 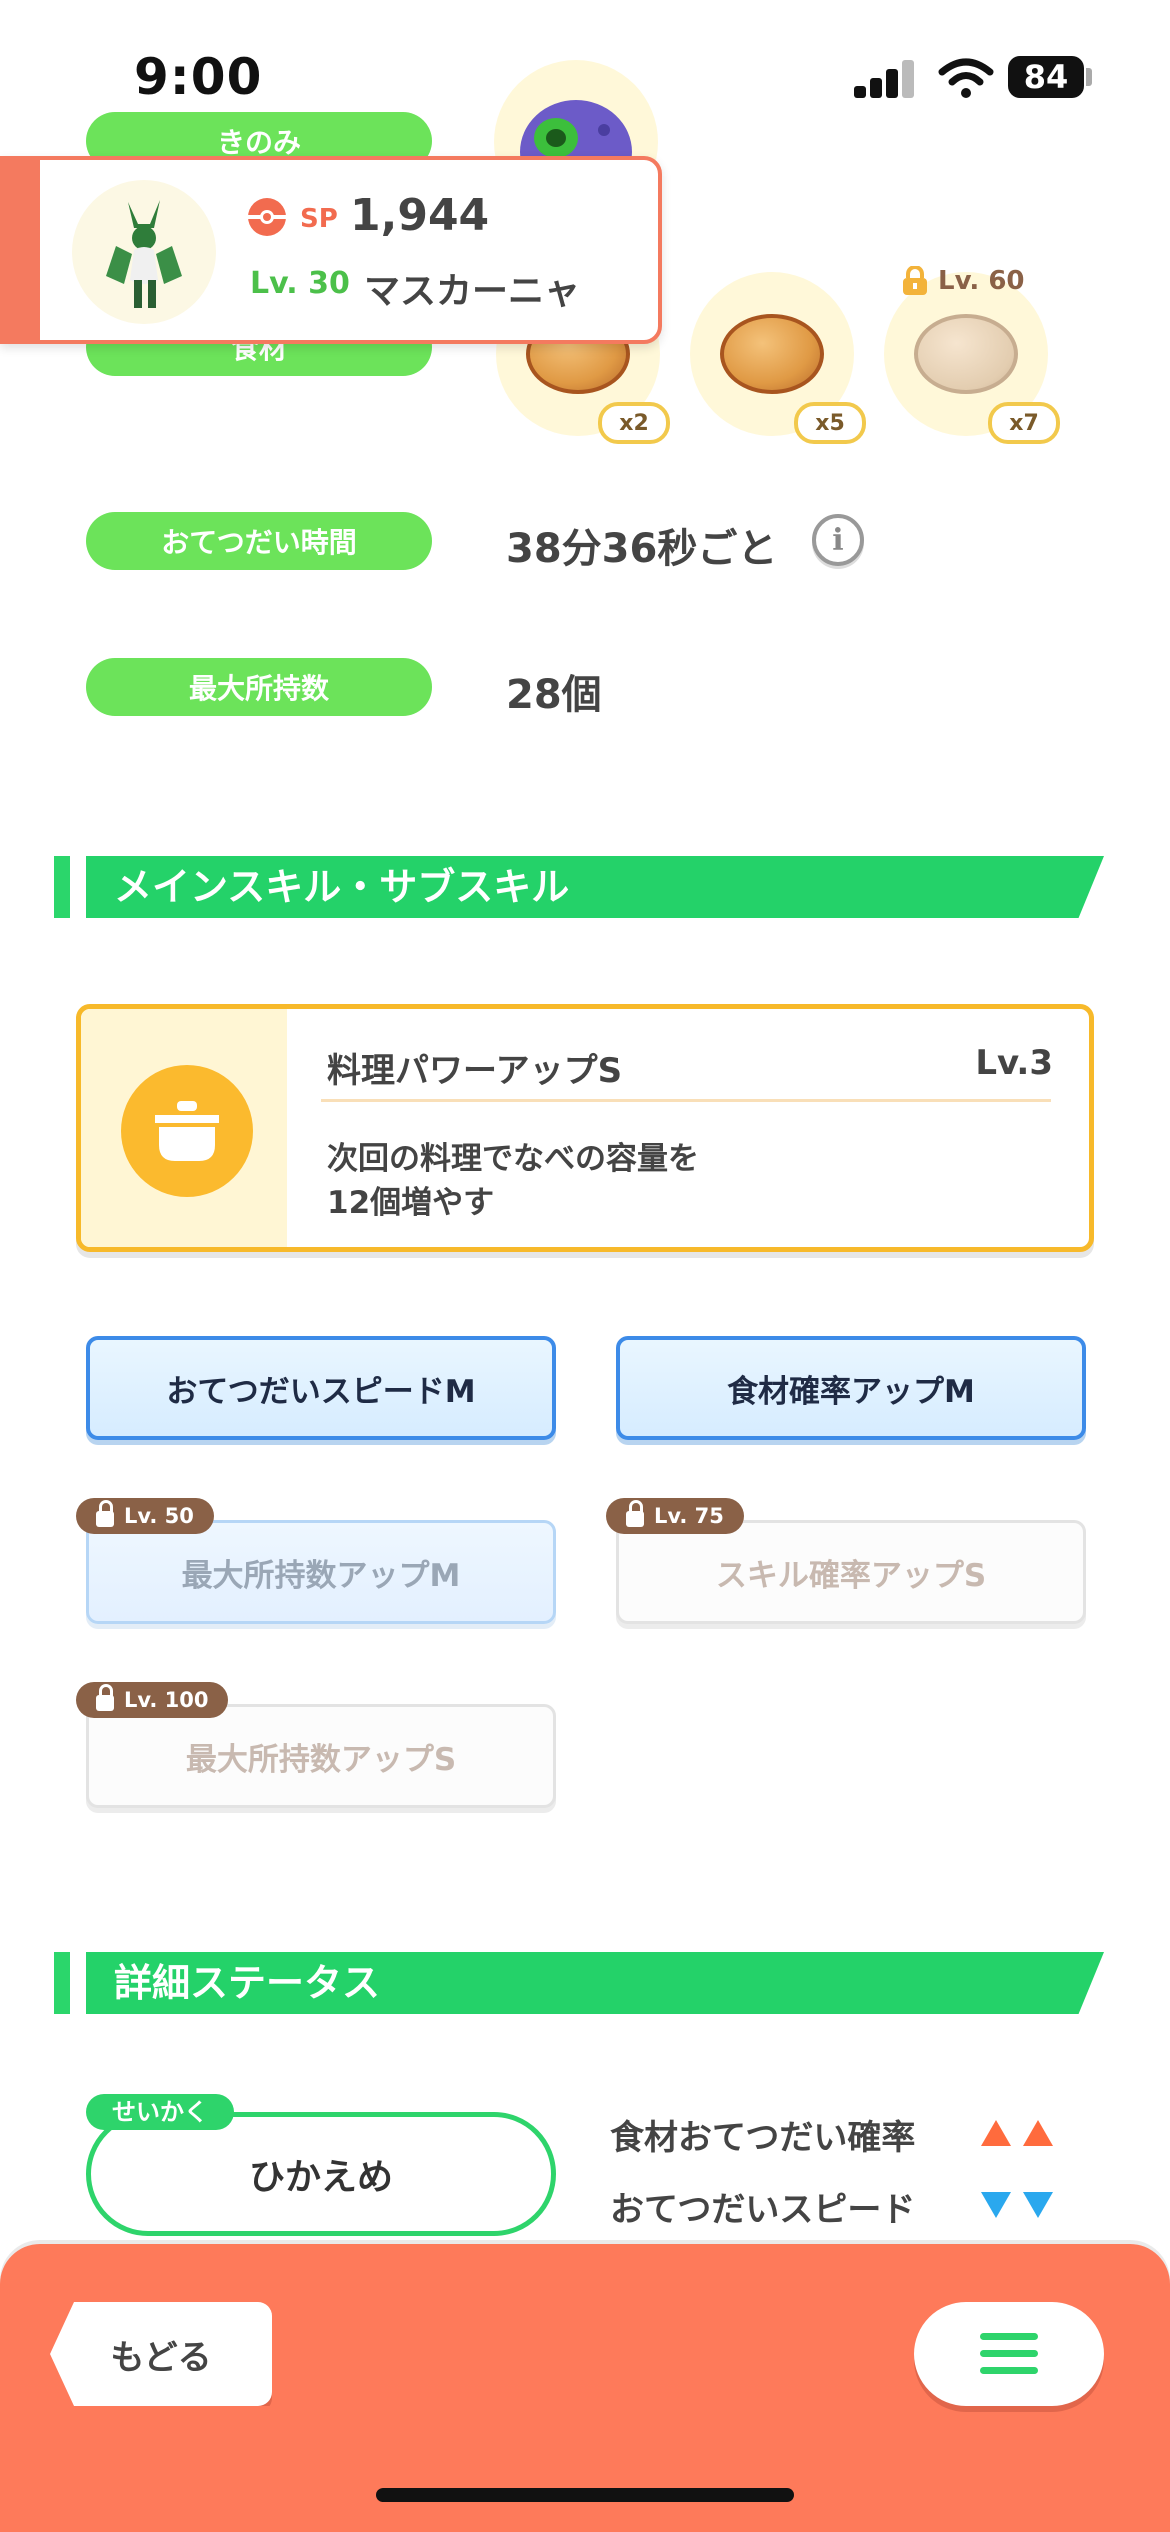 What do you see at coordinates (166, 1700) in the screenshot?
I see `subskill-5-lock-level: Lv. 100` at bounding box center [166, 1700].